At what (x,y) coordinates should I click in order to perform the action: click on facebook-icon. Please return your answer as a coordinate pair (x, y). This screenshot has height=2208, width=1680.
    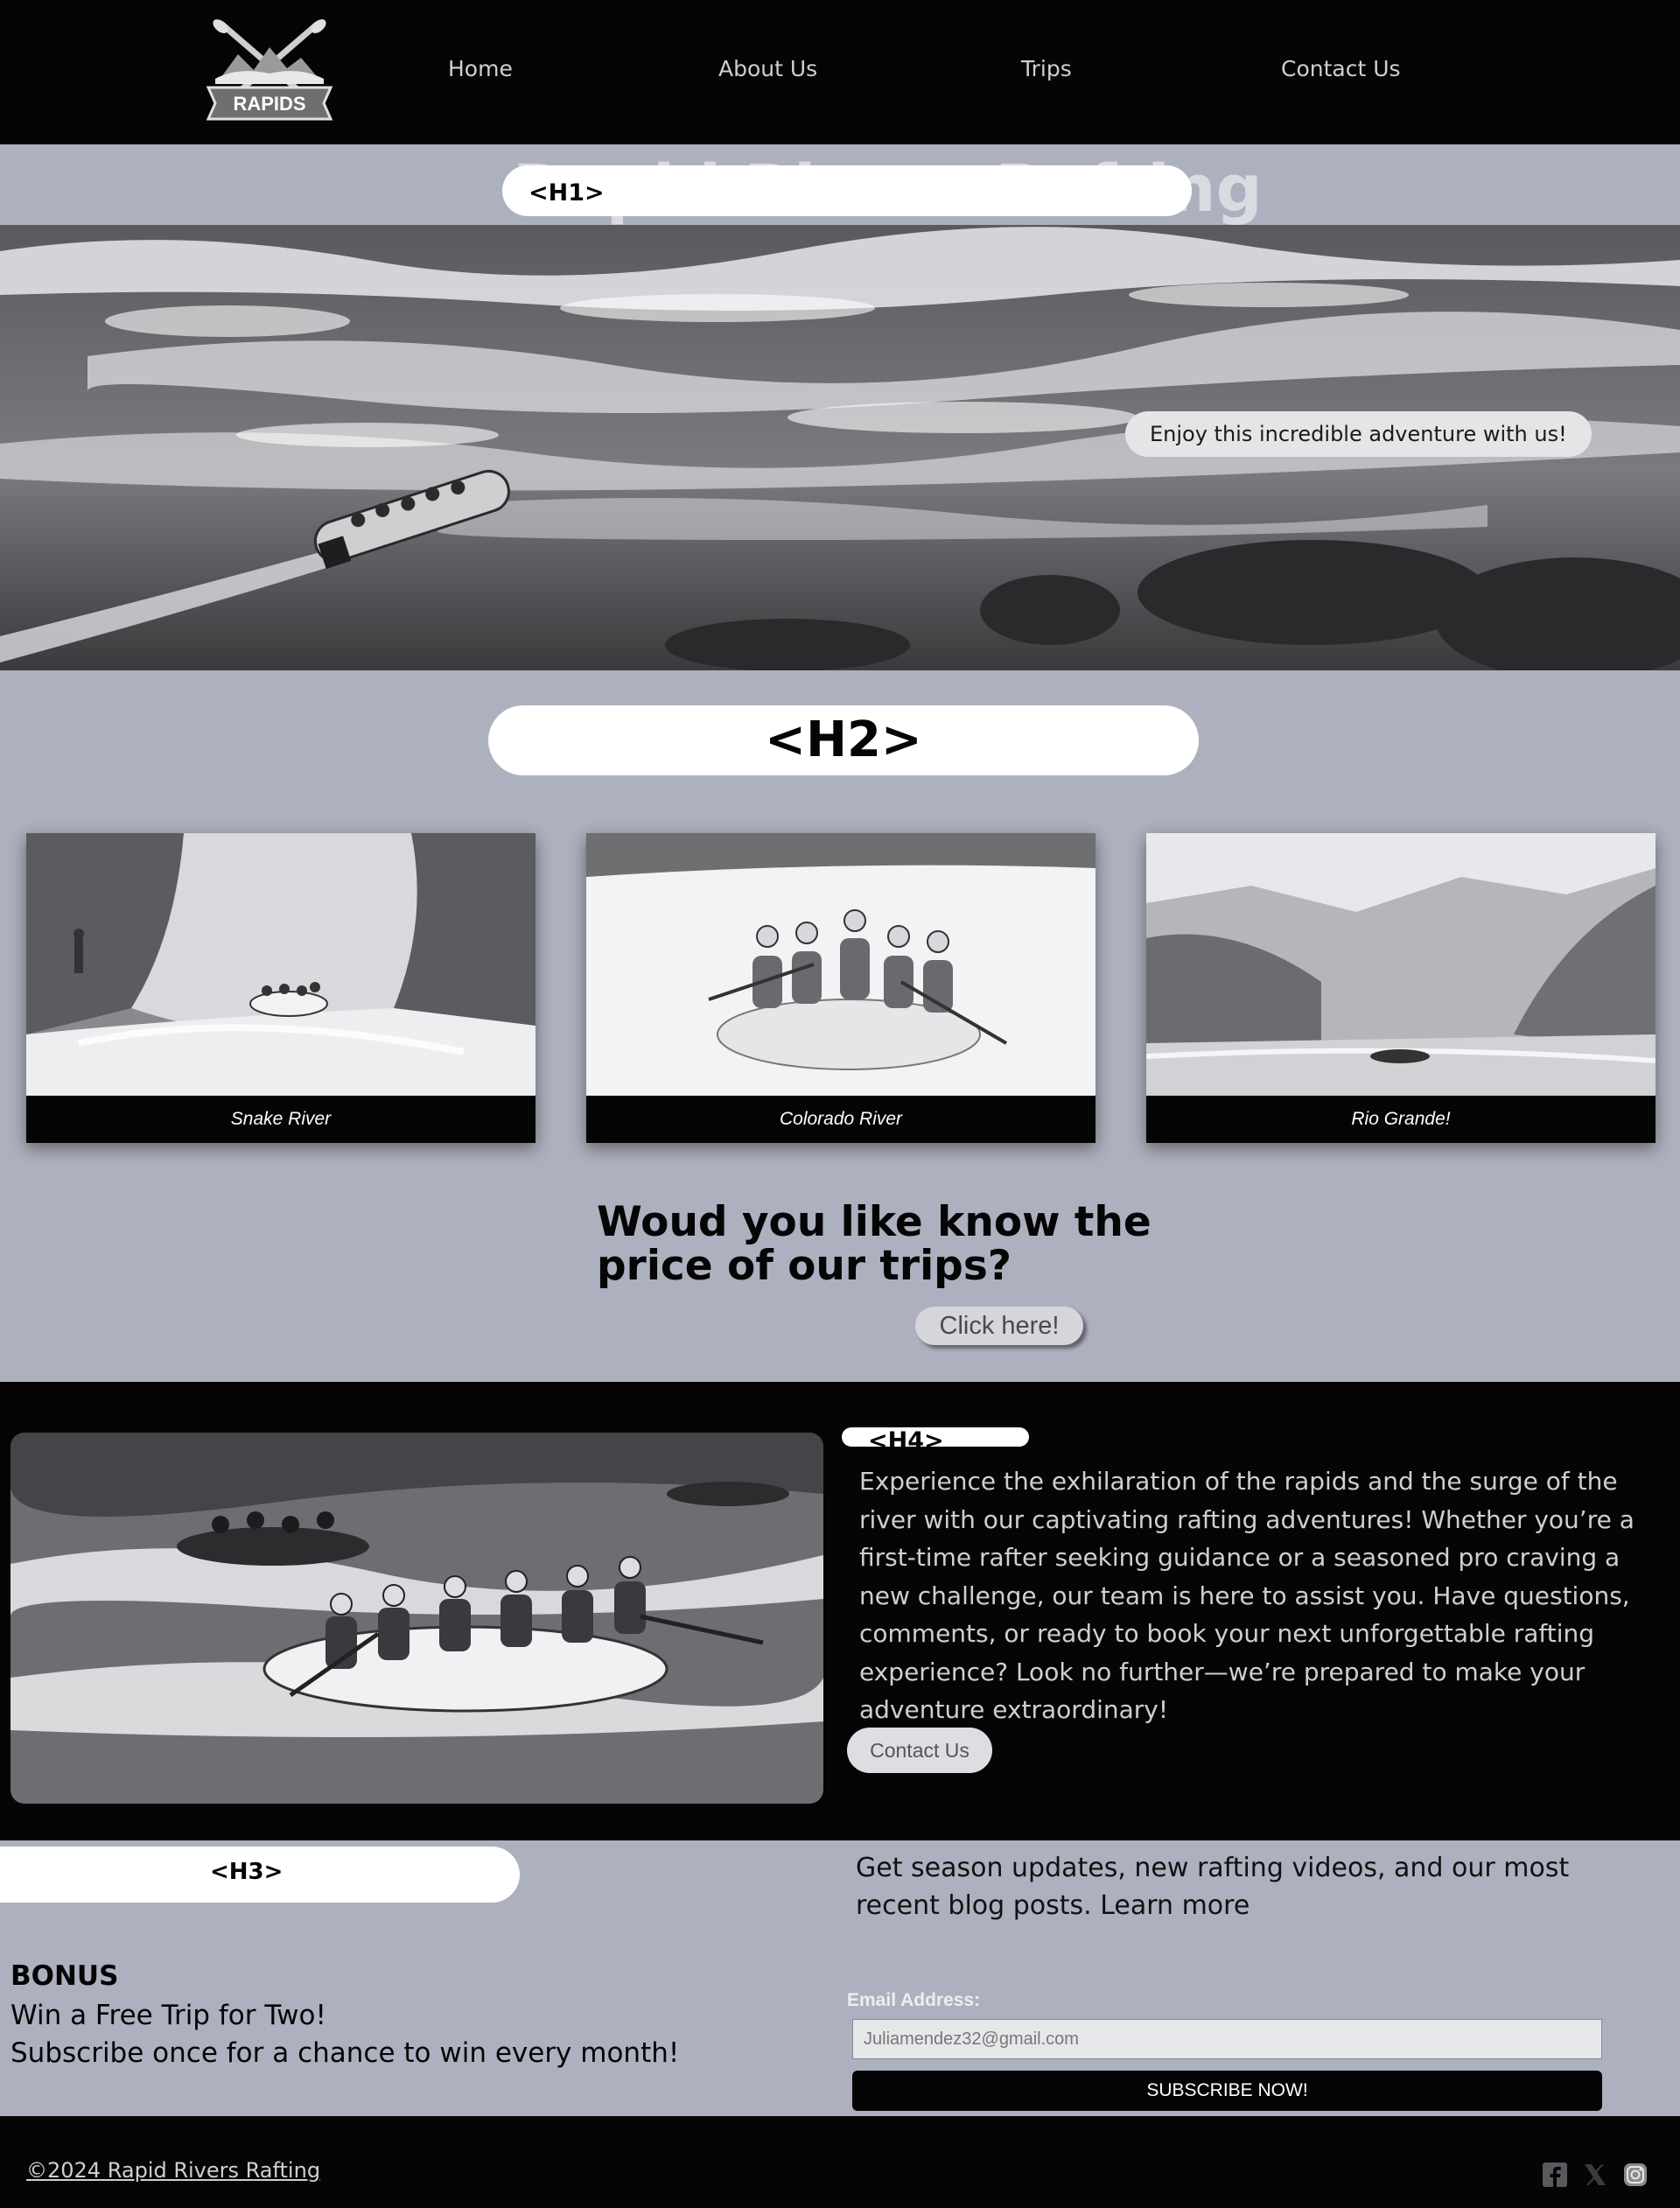
    Looking at the image, I should click on (1555, 2175).